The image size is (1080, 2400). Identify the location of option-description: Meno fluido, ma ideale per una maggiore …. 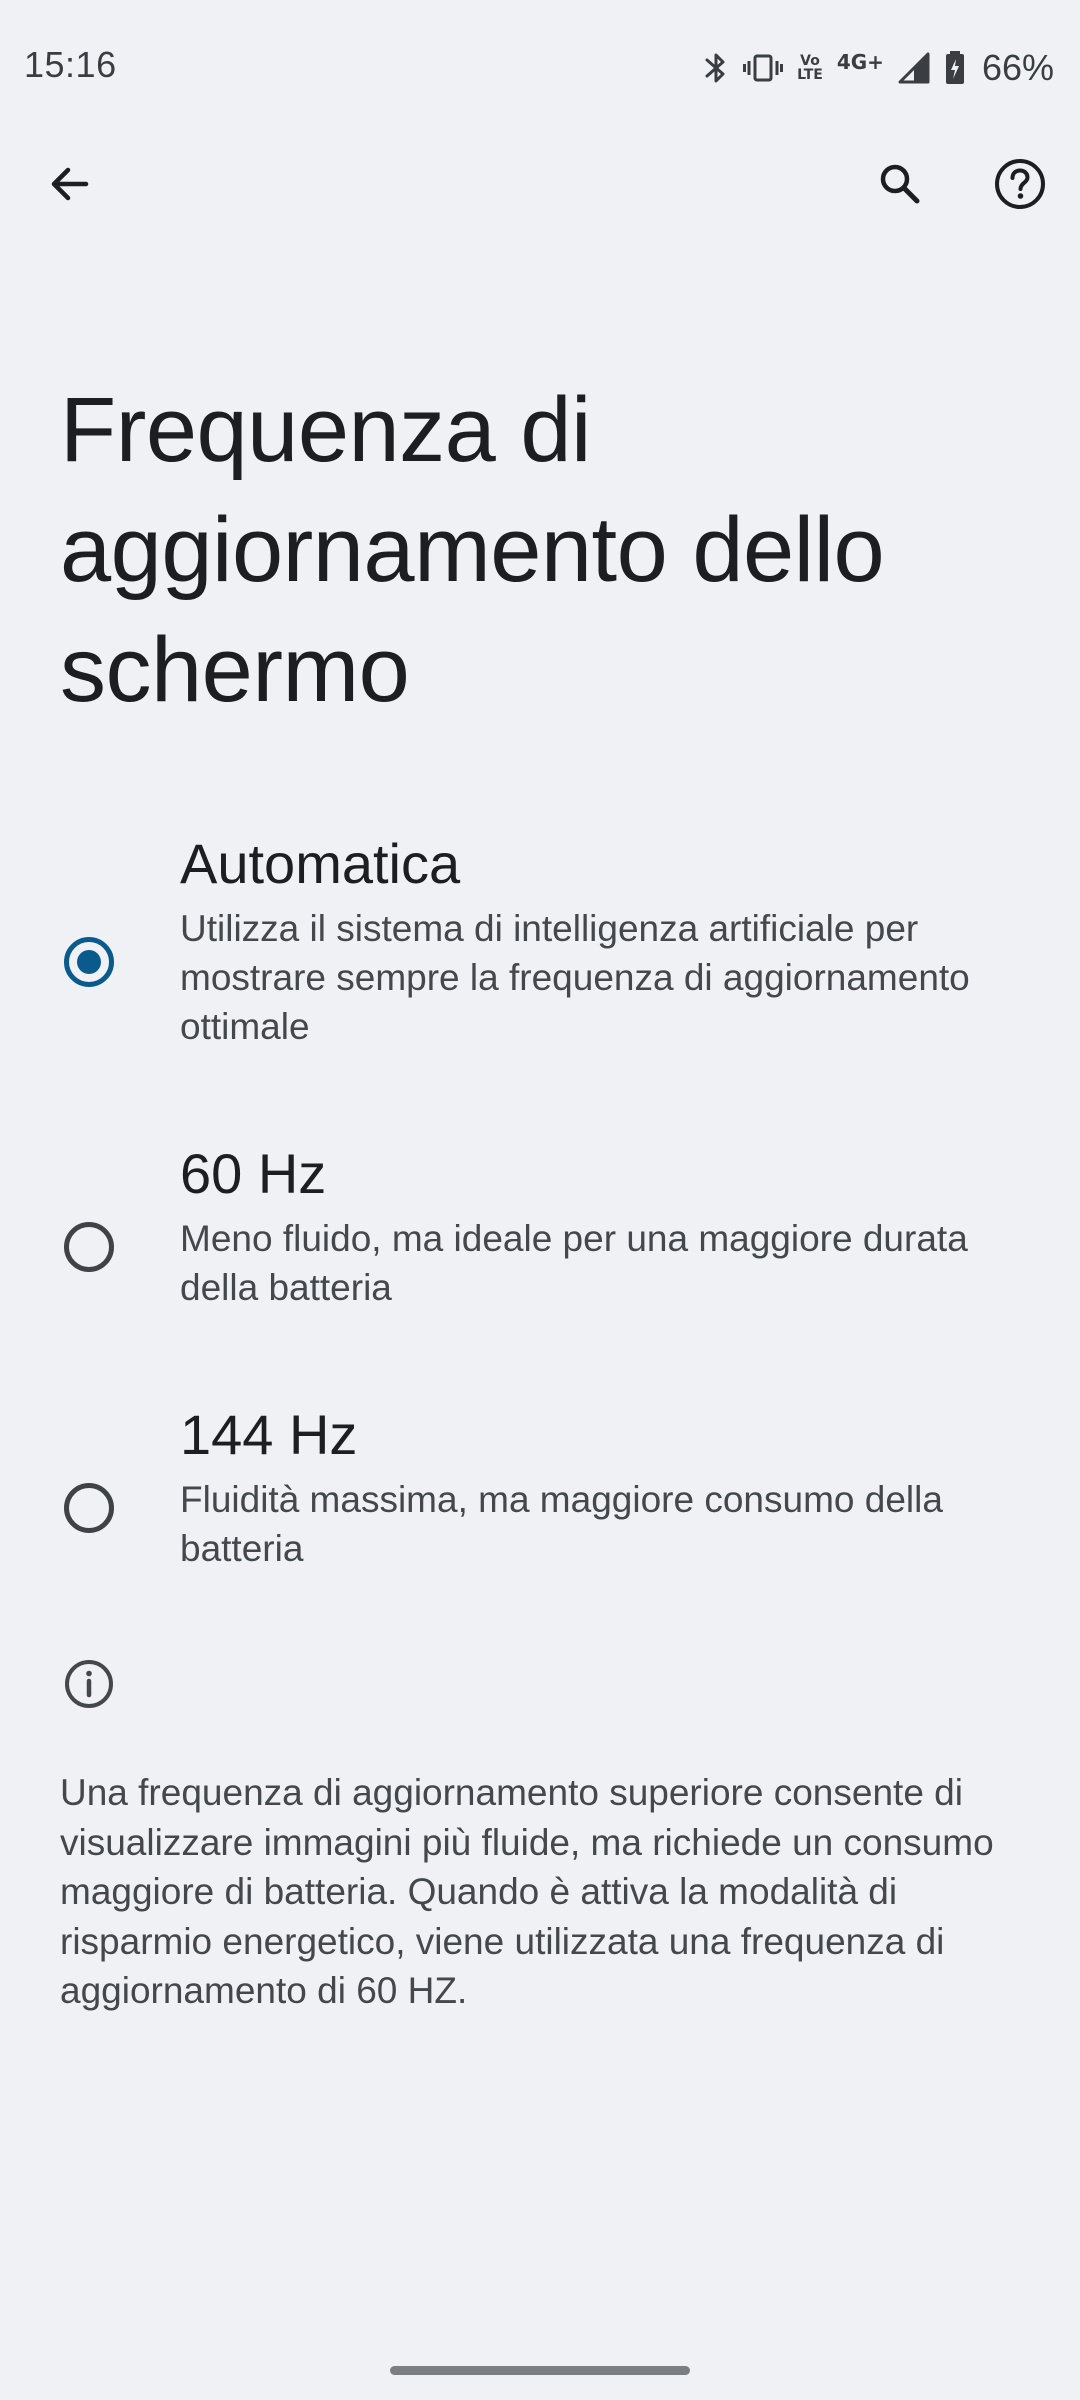
(574, 1263).